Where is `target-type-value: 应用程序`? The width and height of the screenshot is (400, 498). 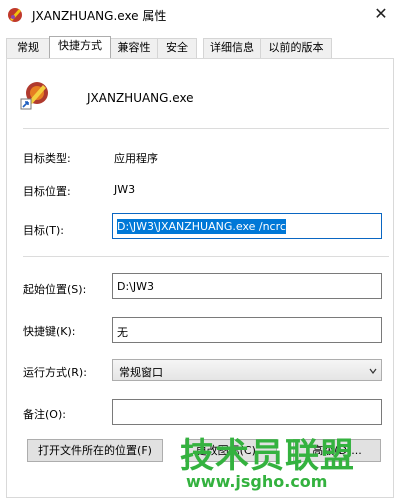
target-type-value: 应用程序 is located at coordinates (136, 158).